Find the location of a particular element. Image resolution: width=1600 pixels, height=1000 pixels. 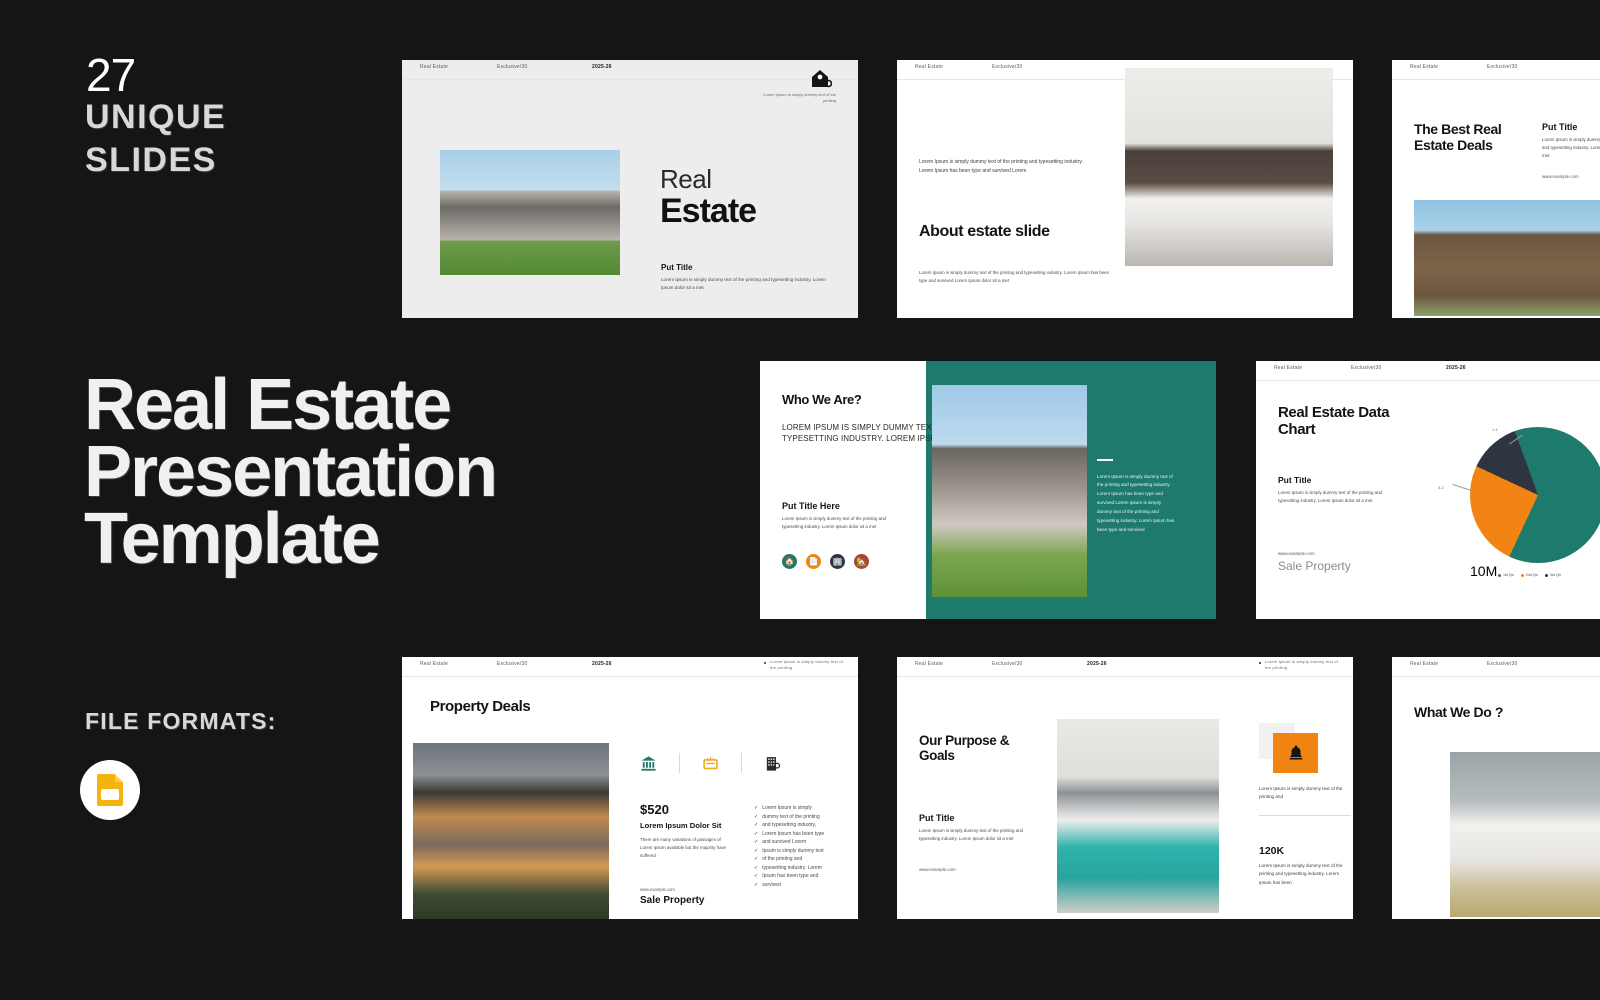

checklist-text: and typesetting industry, is located at coordinates (789, 825).